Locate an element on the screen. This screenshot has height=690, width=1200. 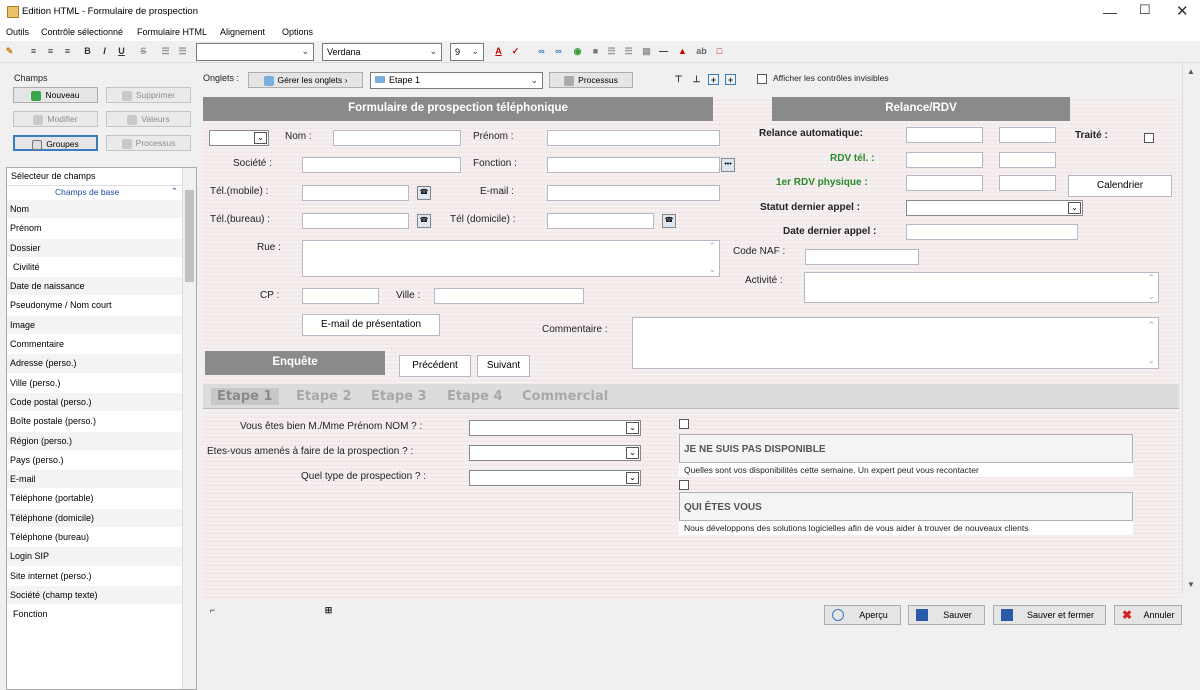
field-item: E-mail is located at coordinates (101, 480).